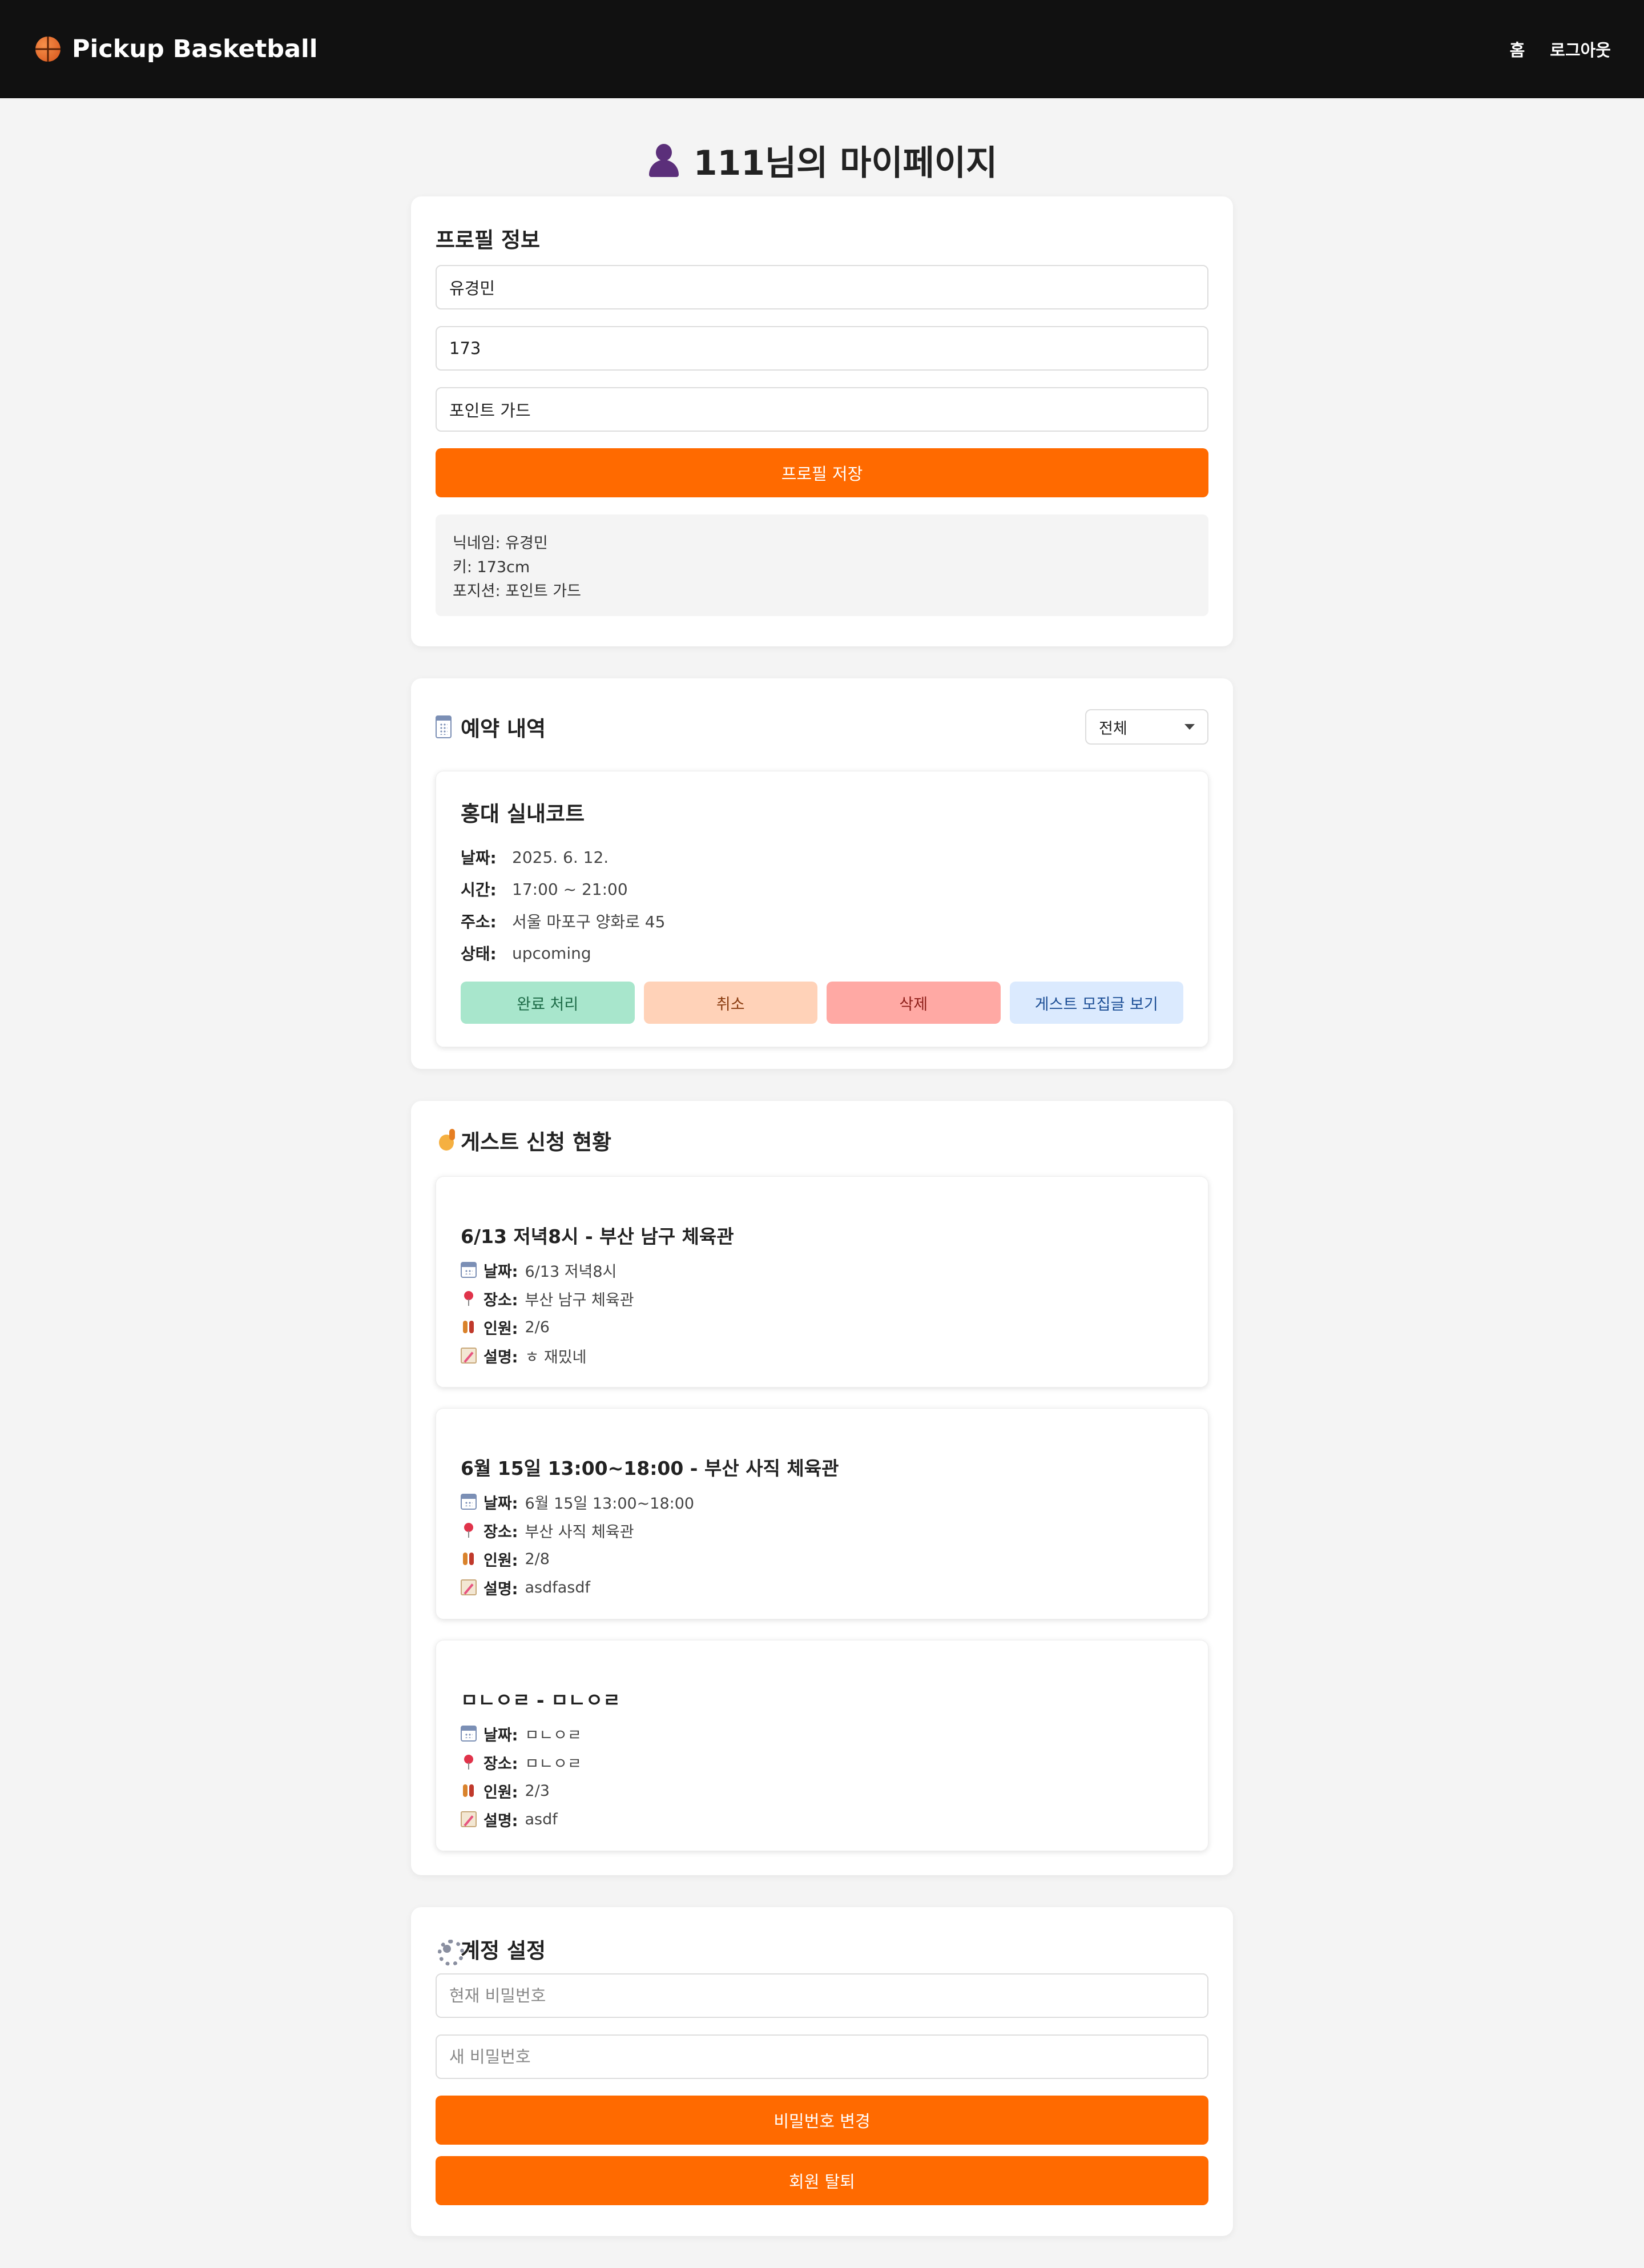 This screenshot has height=2268, width=1644. I want to click on raising-hand-icon, so click(445, 1140).